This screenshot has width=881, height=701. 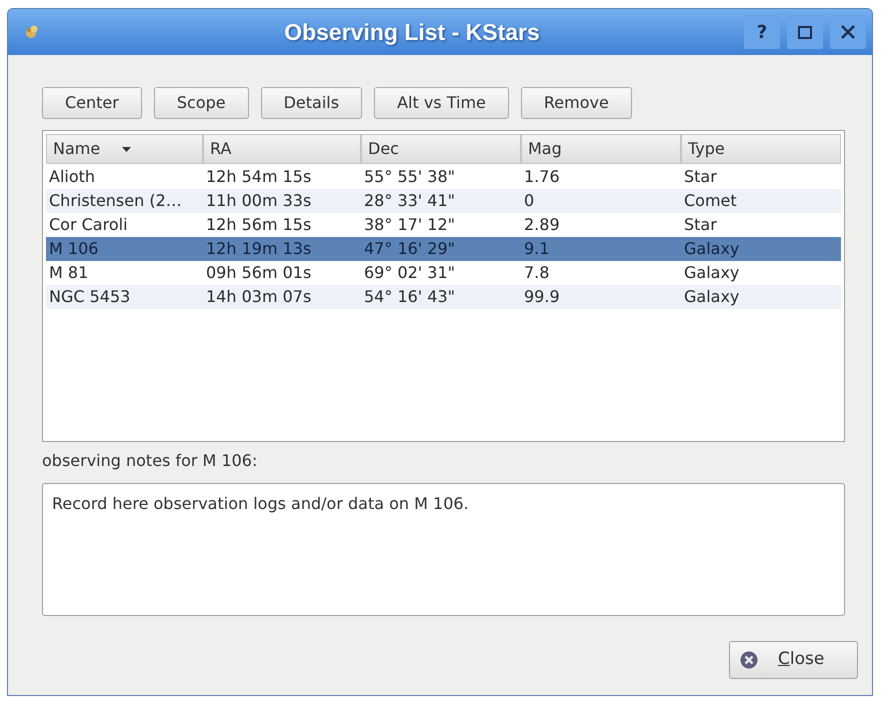 I want to click on table-cell: 38° 17' 12", so click(x=410, y=224).